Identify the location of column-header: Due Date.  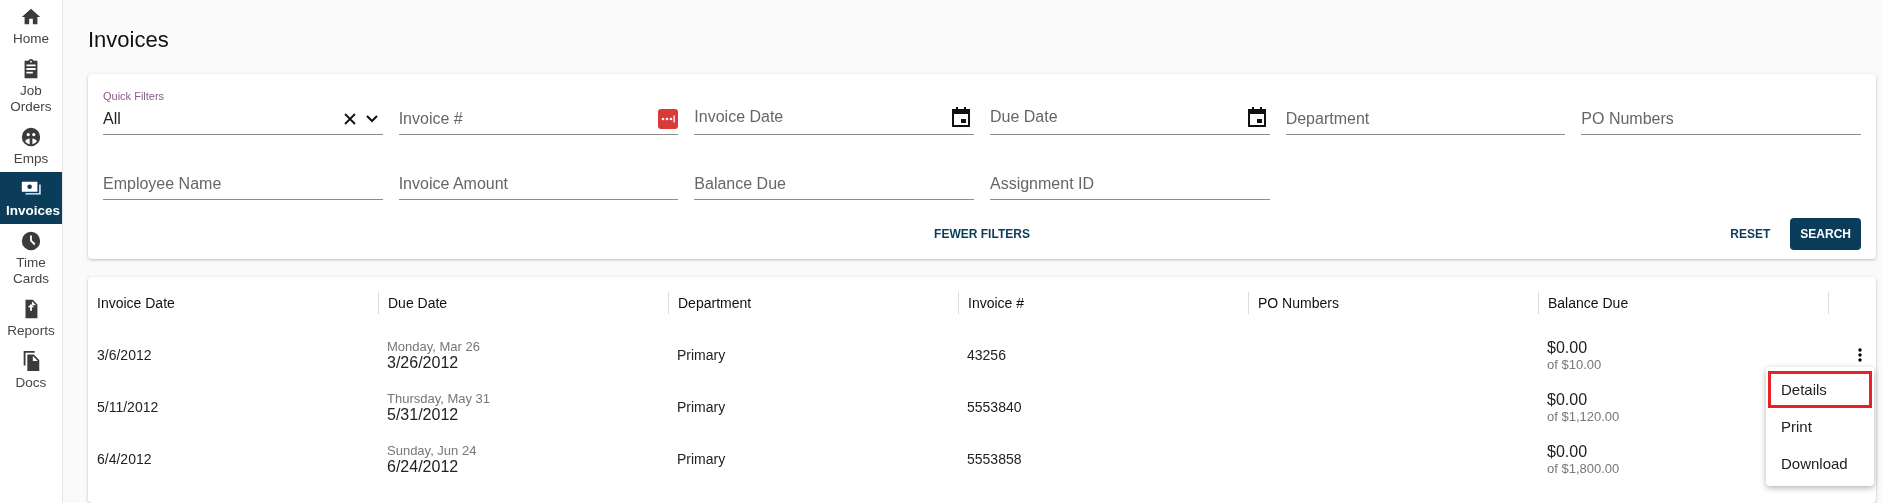
(523, 303).